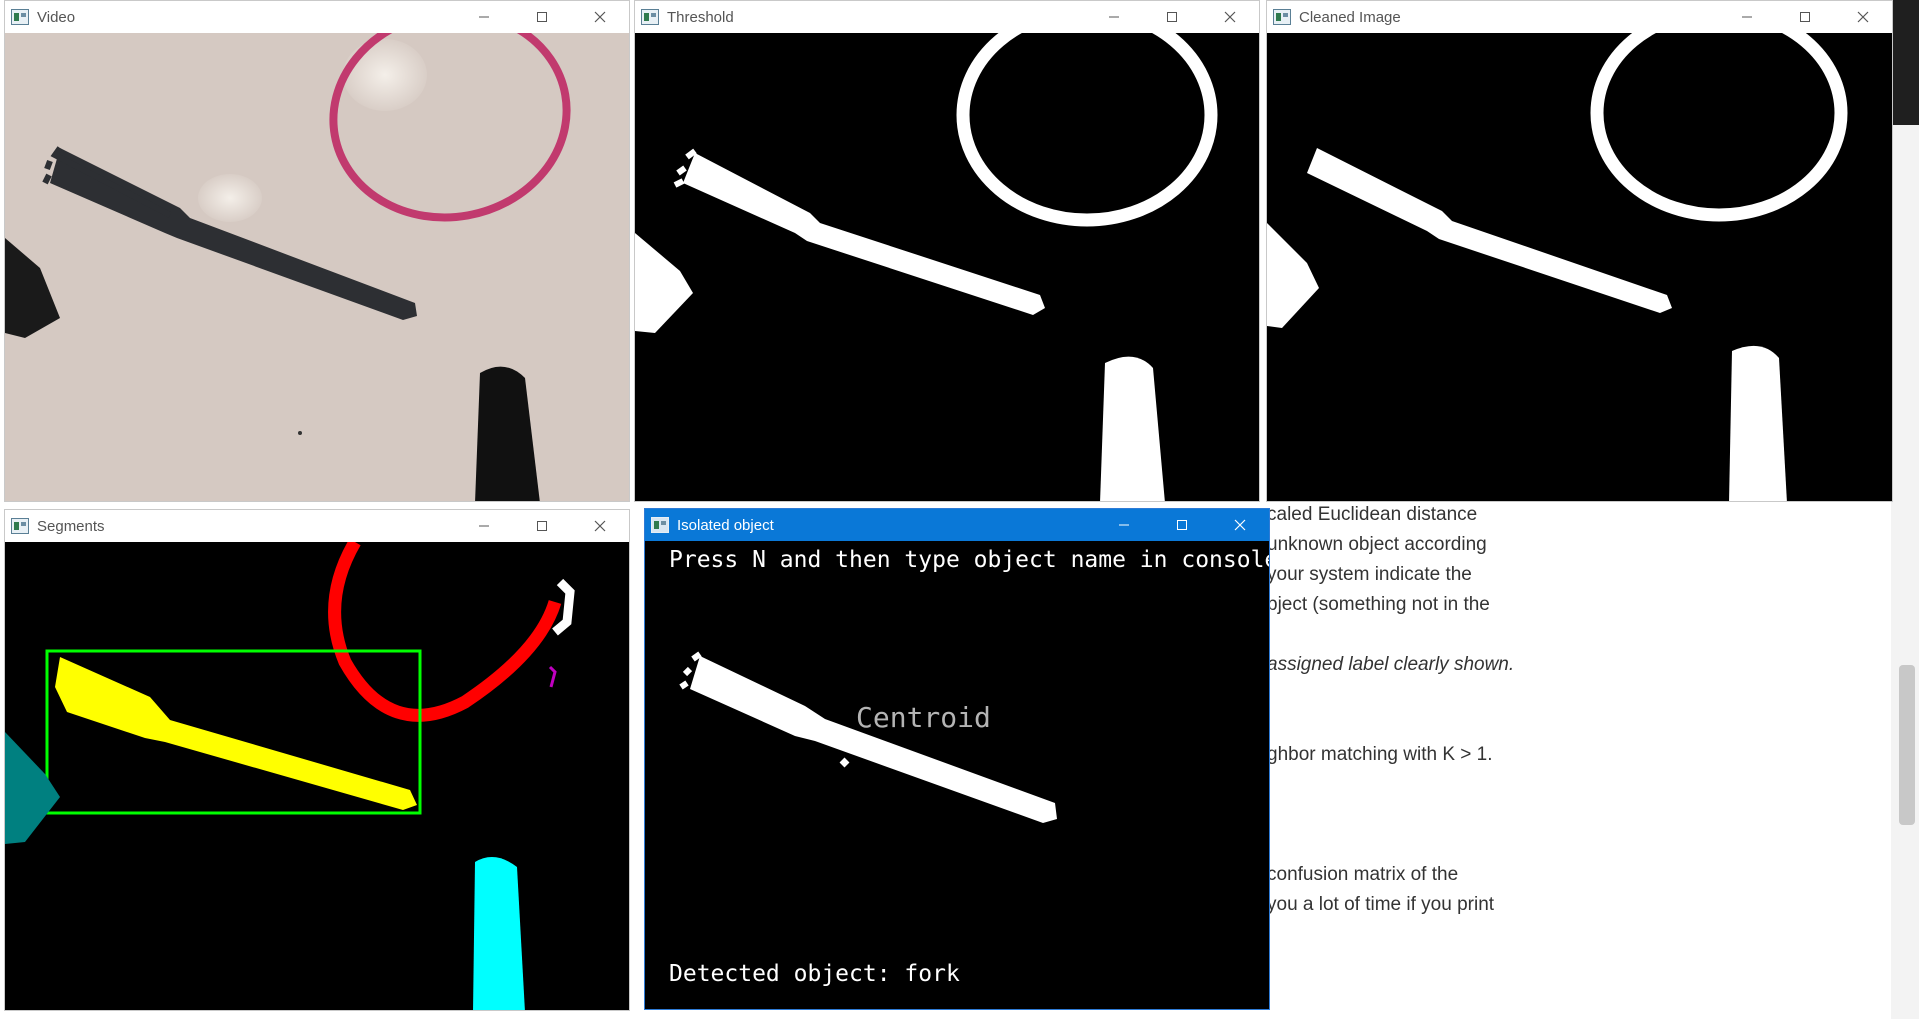 The width and height of the screenshot is (1919, 1019). I want to click on doc-line: your system indicate the, so click(1369, 574).